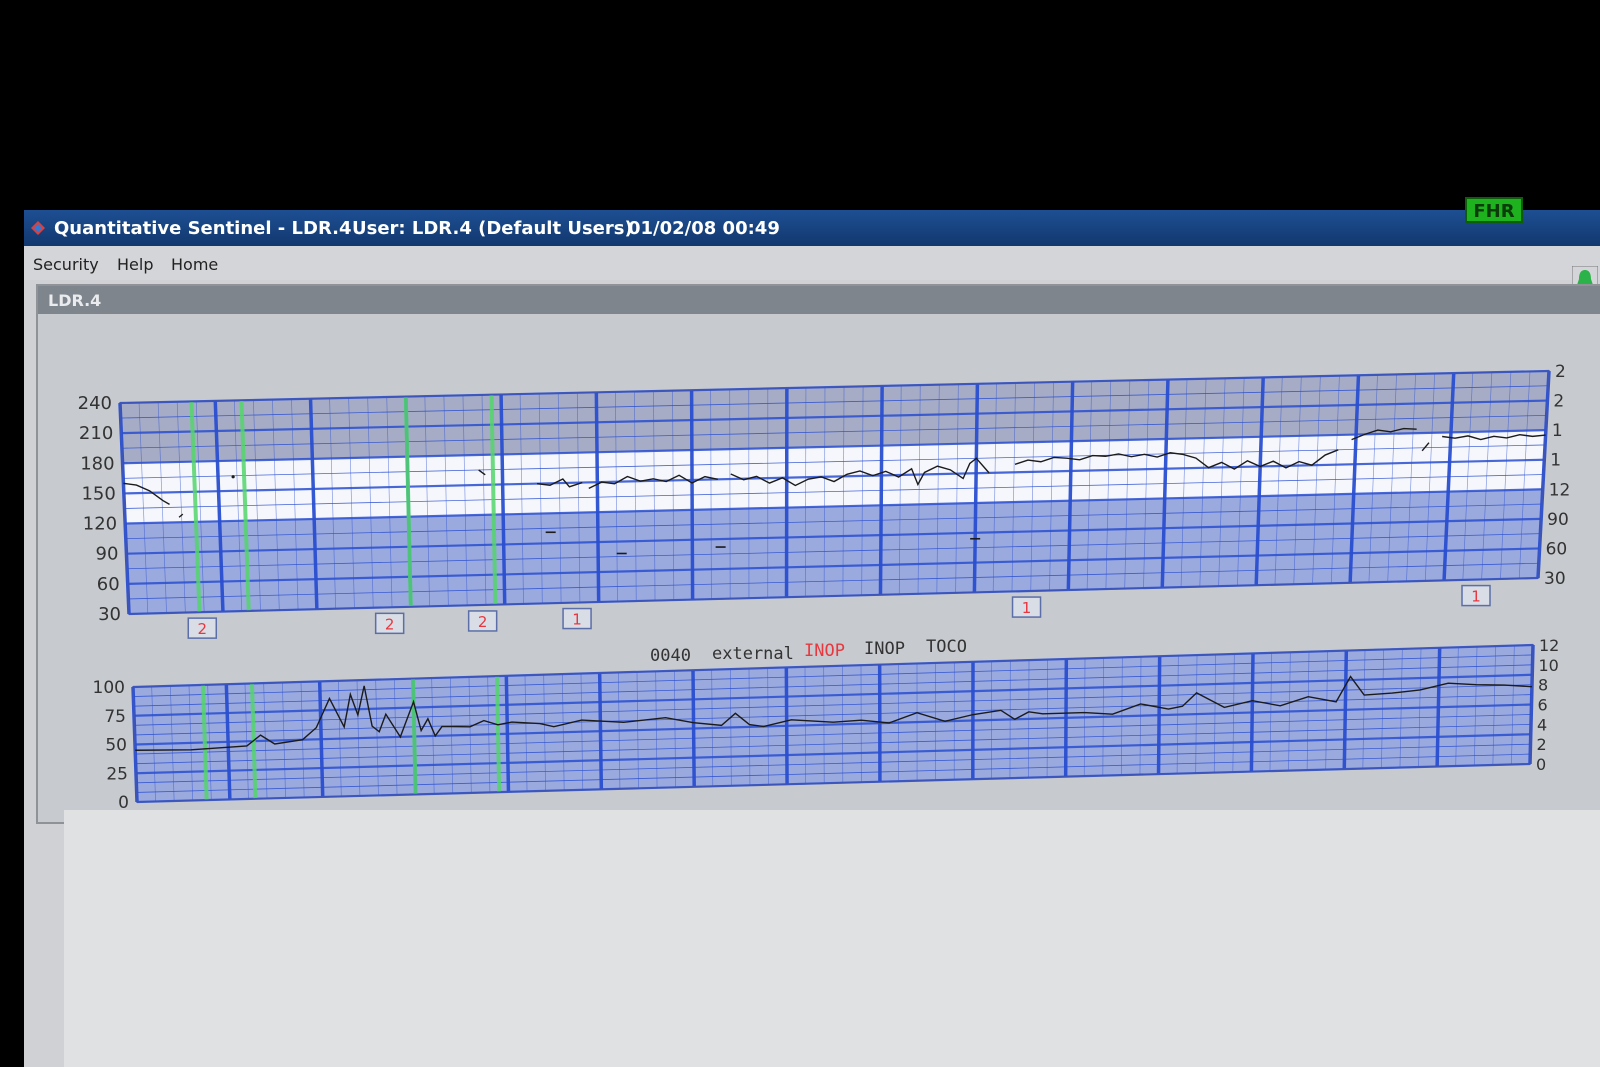  I want to click on toco-right-tick-label: 12, so click(1549, 645).